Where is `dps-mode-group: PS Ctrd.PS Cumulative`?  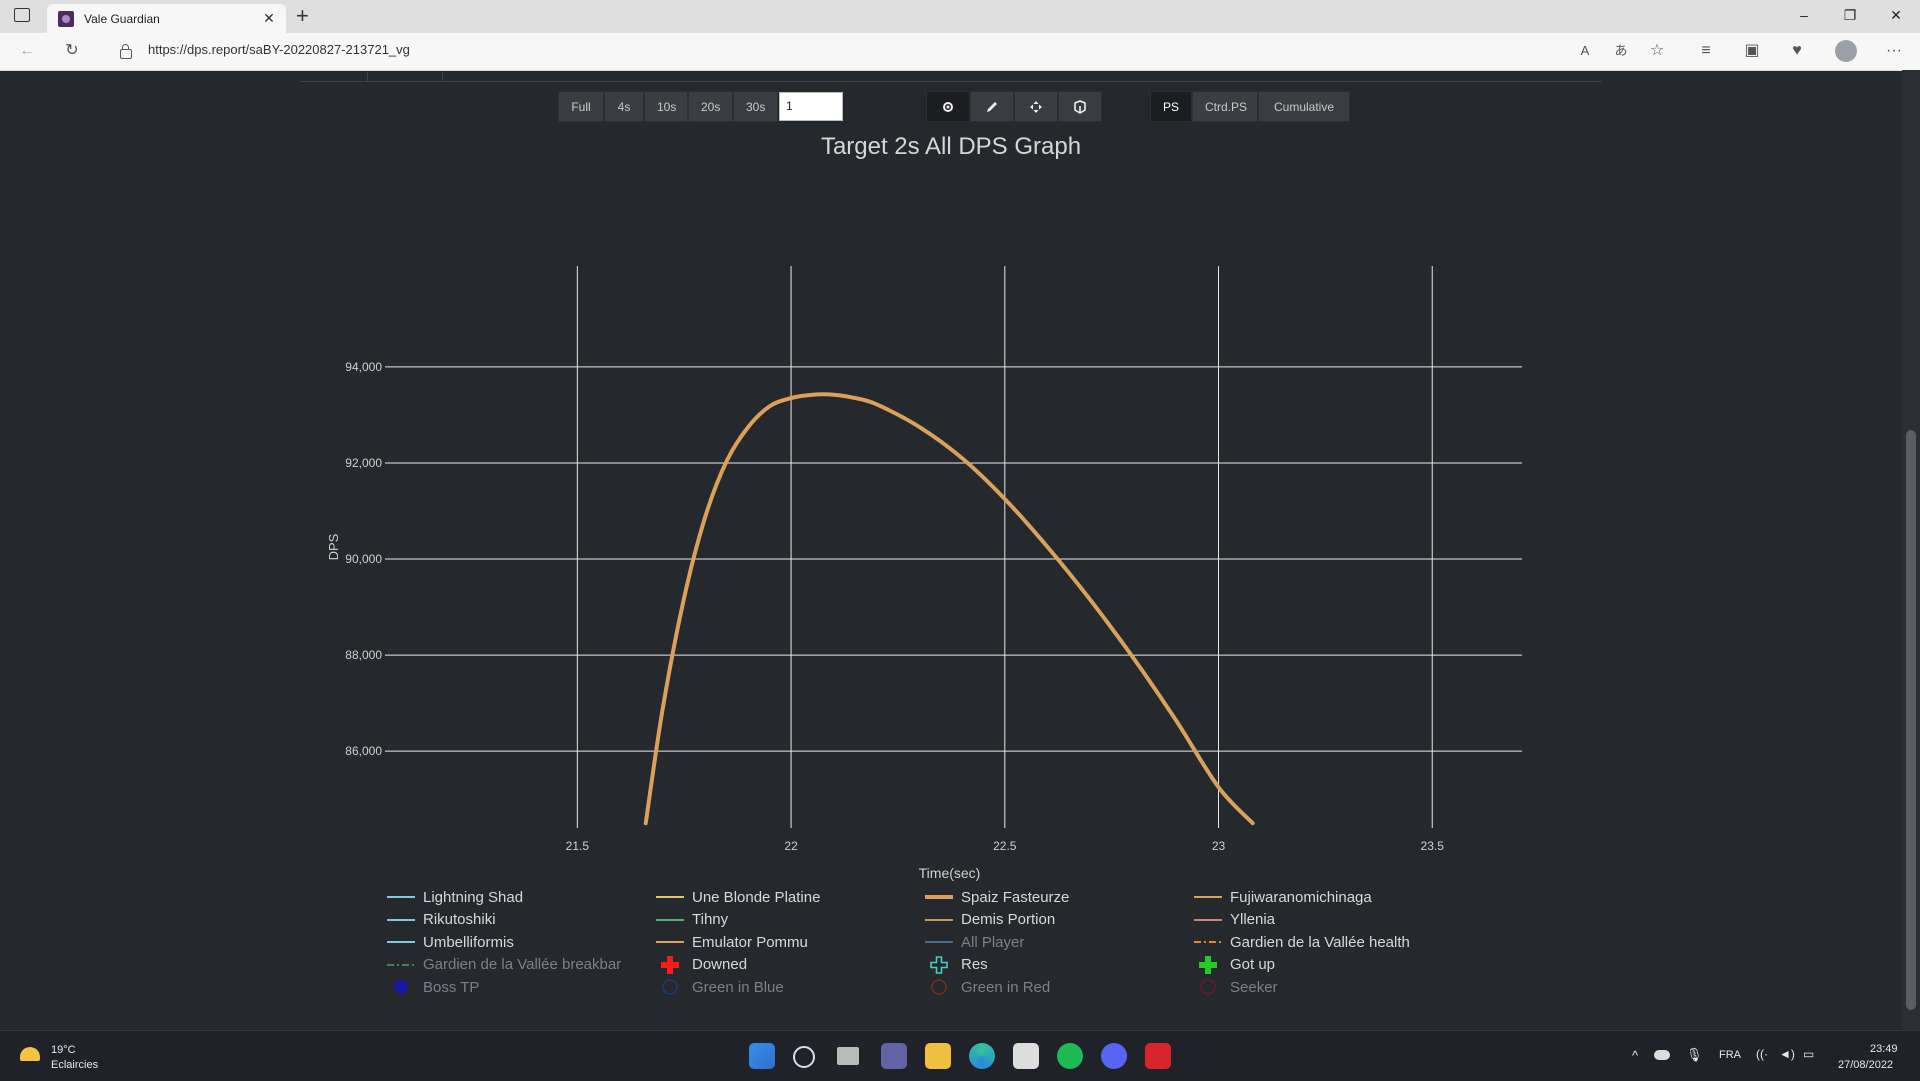 dps-mode-group: PS Ctrd.PS Cumulative is located at coordinates (1250, 106).